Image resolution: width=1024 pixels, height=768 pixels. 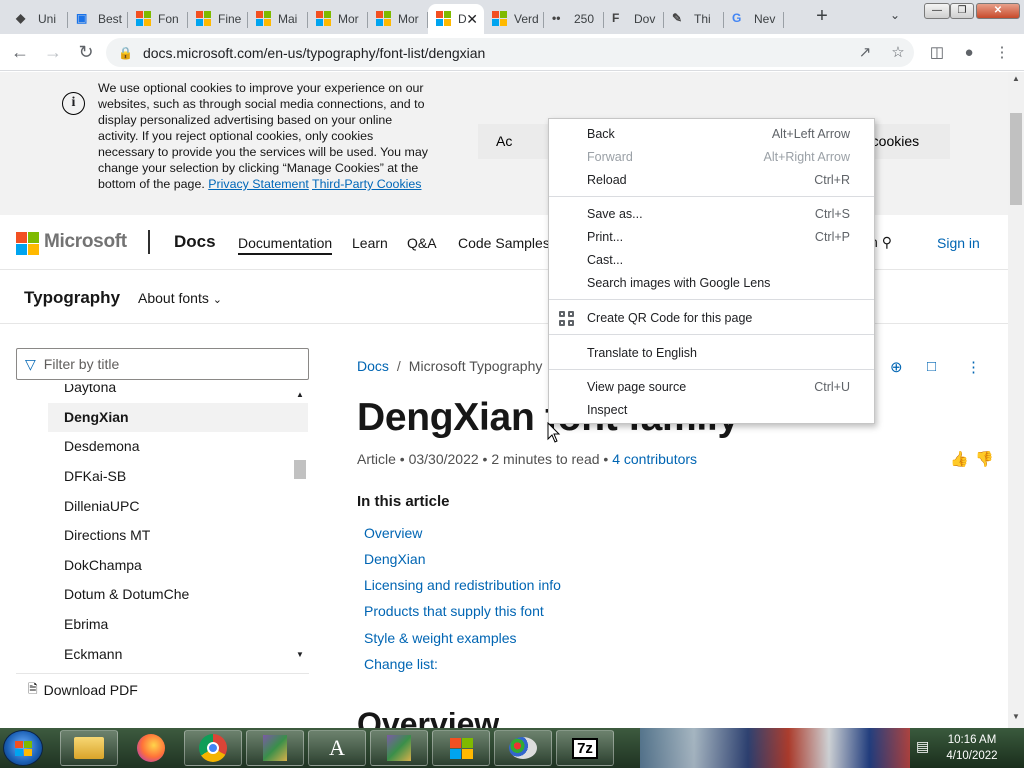 I want to click on contributors-link: 4 contributors, so click(x=654, y=459).